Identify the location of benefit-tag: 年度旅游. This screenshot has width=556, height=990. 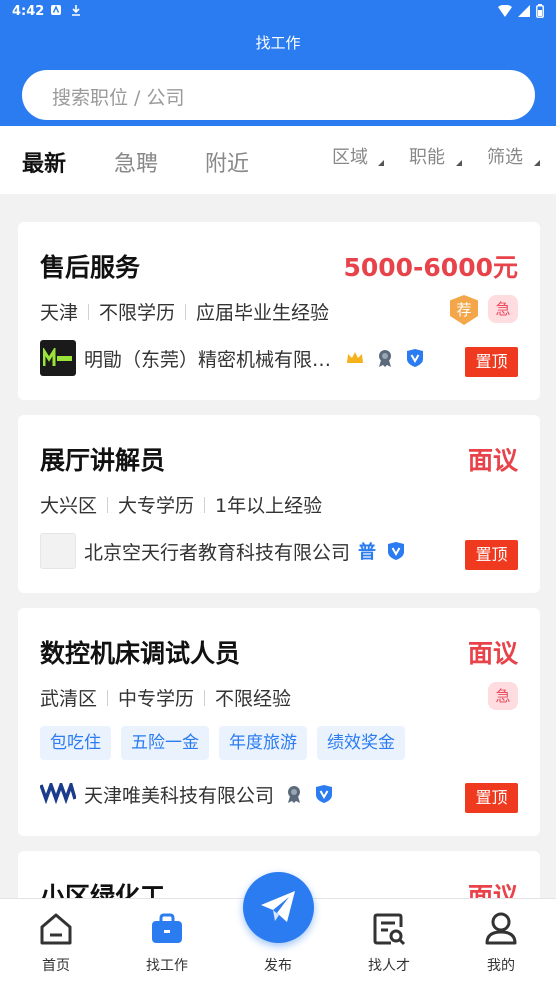
(263, 743).